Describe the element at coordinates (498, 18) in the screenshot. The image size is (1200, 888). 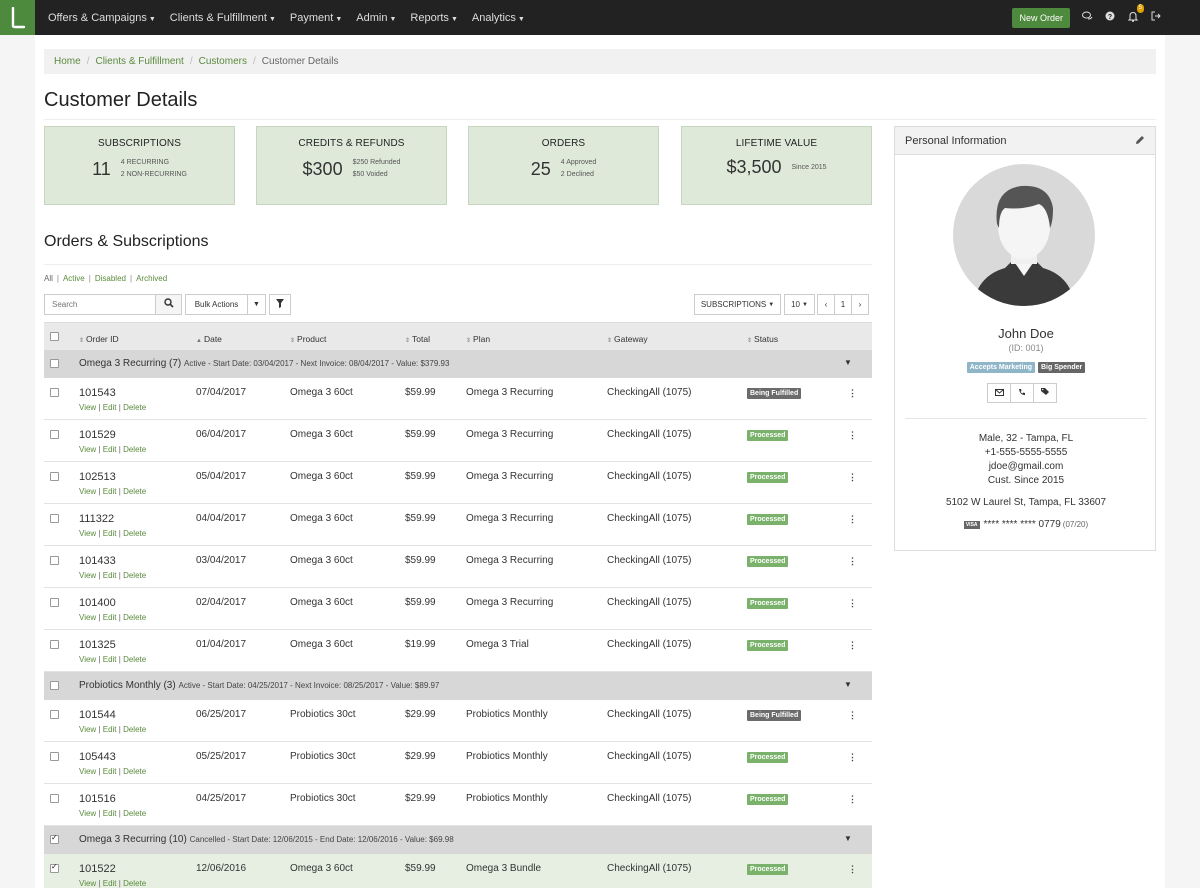
I see `menu-item: Analytics ▼` at that location.